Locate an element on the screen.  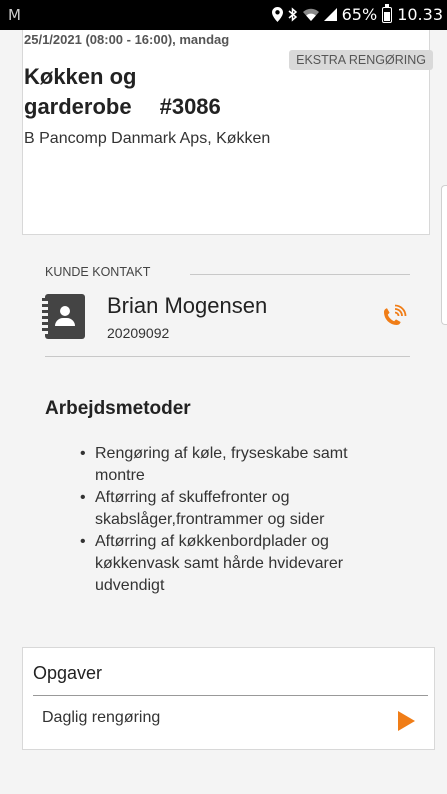
wifi-icon is located at coordinates (310, 14).